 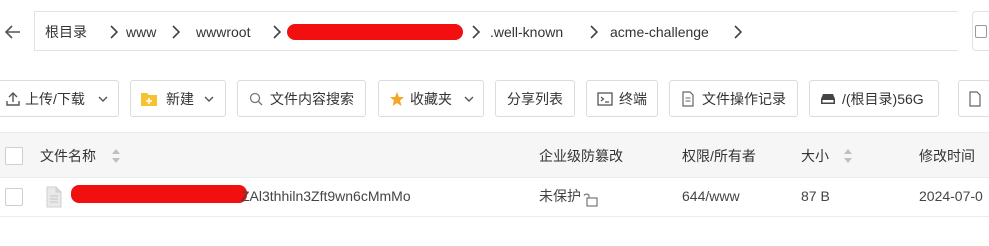 I want to click on search-icon, so click(x=256, y=99).